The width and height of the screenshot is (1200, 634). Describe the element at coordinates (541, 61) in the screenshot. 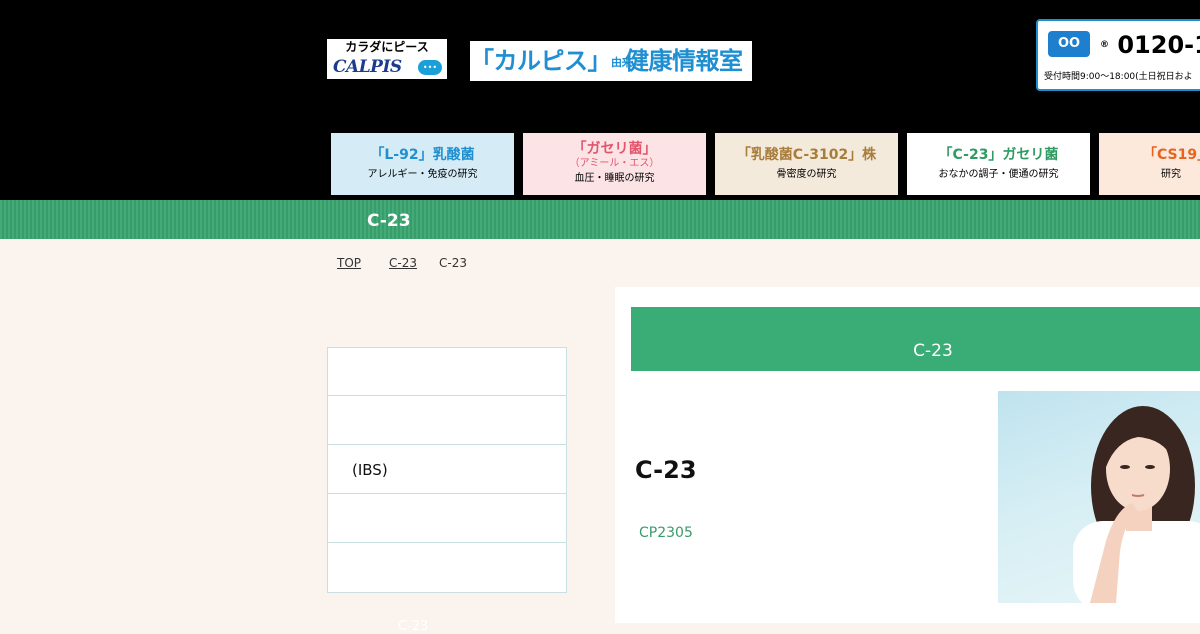

I see `room-title: 「カルピス」` at that location.